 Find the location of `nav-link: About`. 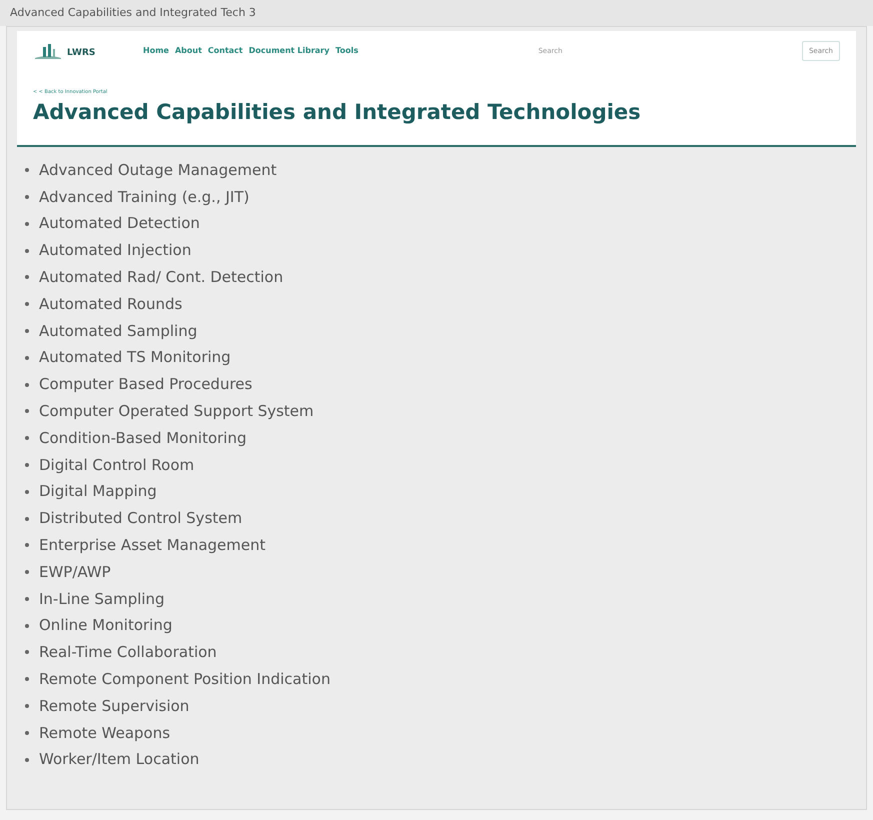

nav-link: About is located at coordinates (188, 51).